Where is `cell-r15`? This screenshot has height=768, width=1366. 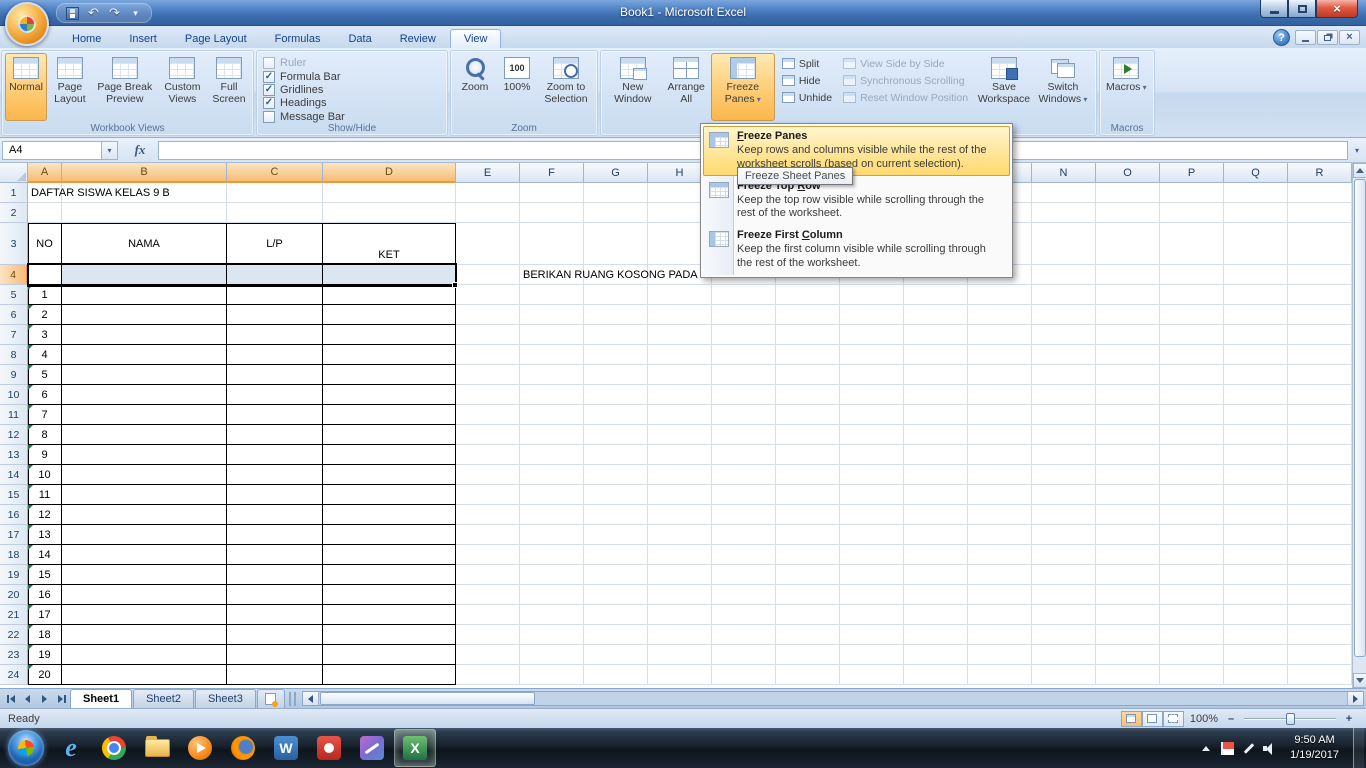
cell-r15 is located at coordinates (1320, 495).